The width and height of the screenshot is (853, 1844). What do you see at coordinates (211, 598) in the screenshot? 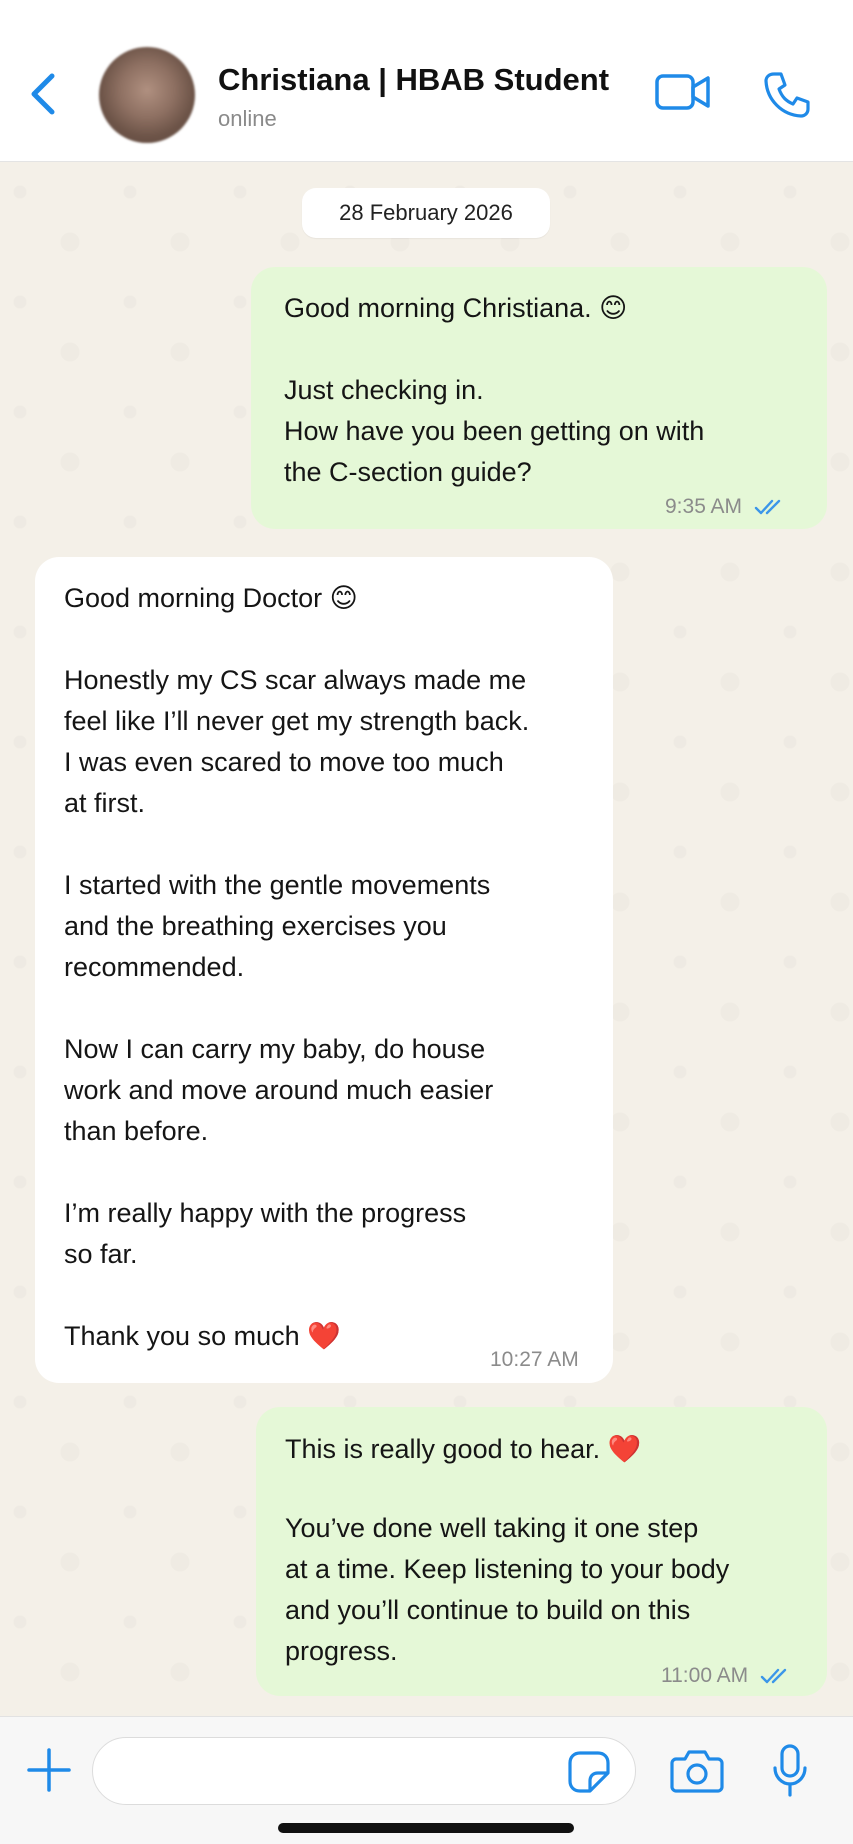
I see `message-line: Good morning Doctor 😊` at bounding box center [211, 598].